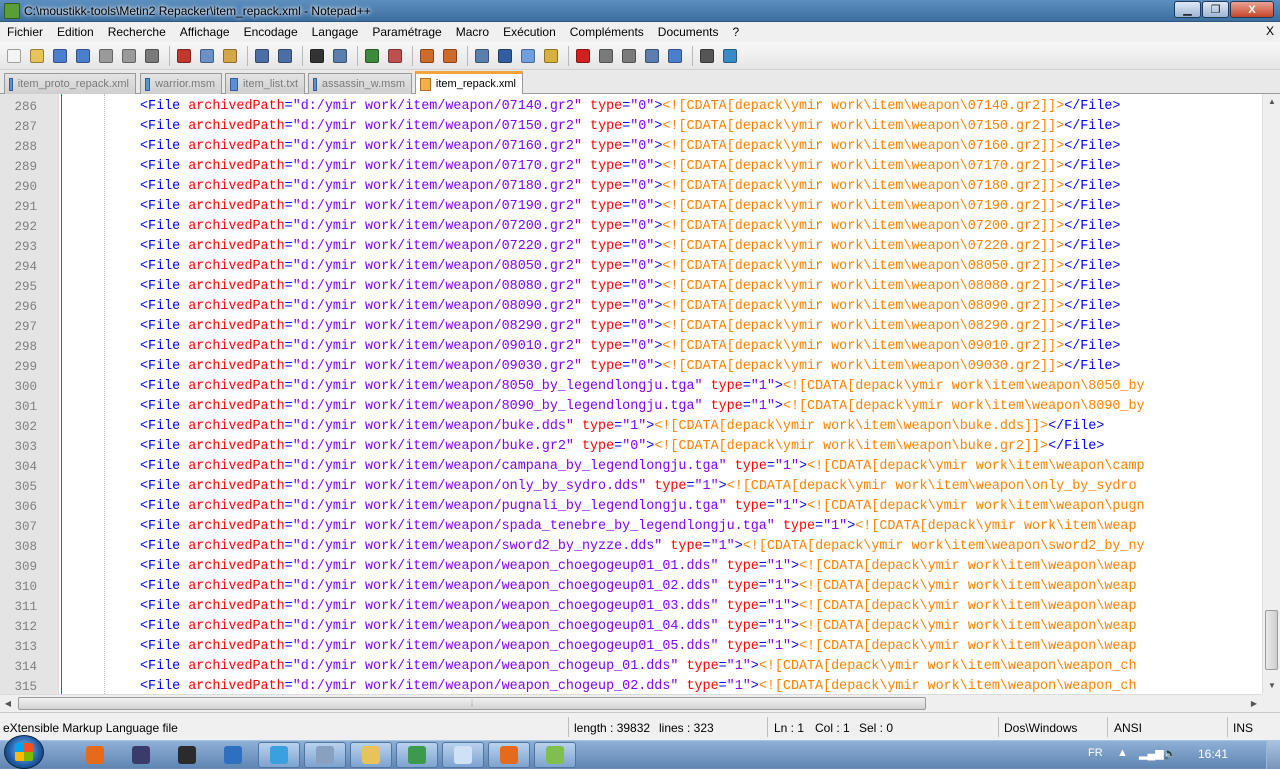  I want to click on new-file-icon, so click(14, 56).